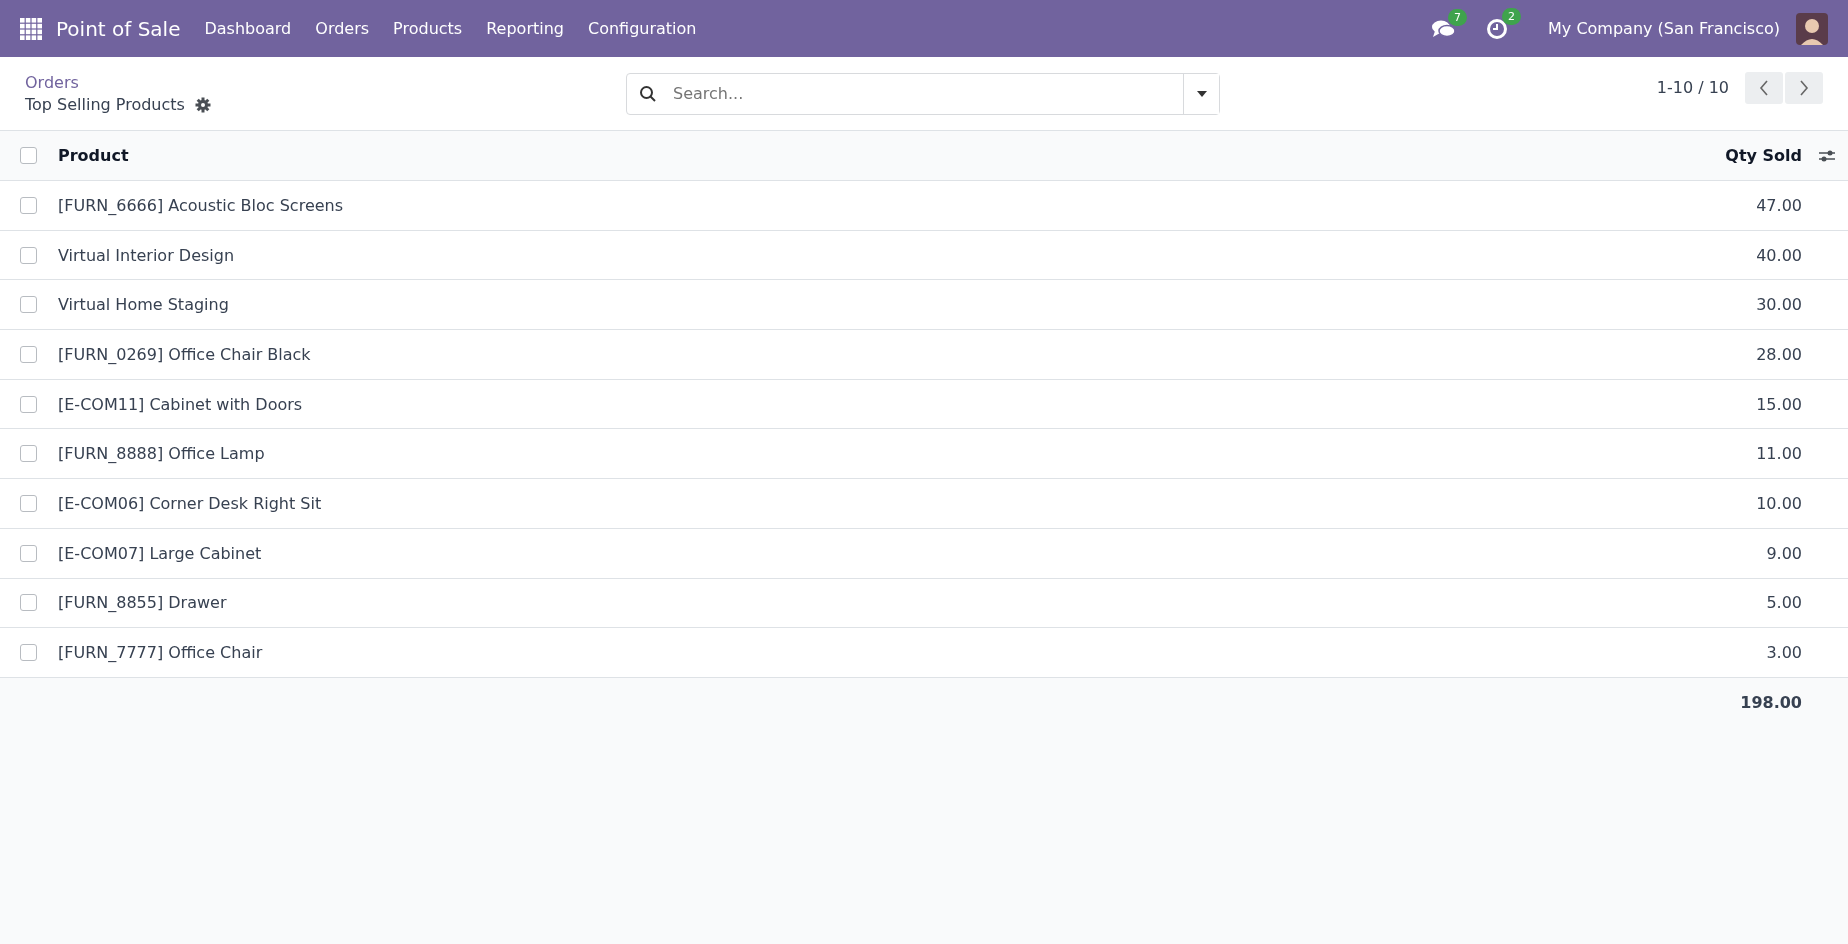  I want to click on next-page-button, so click(1804, 87).